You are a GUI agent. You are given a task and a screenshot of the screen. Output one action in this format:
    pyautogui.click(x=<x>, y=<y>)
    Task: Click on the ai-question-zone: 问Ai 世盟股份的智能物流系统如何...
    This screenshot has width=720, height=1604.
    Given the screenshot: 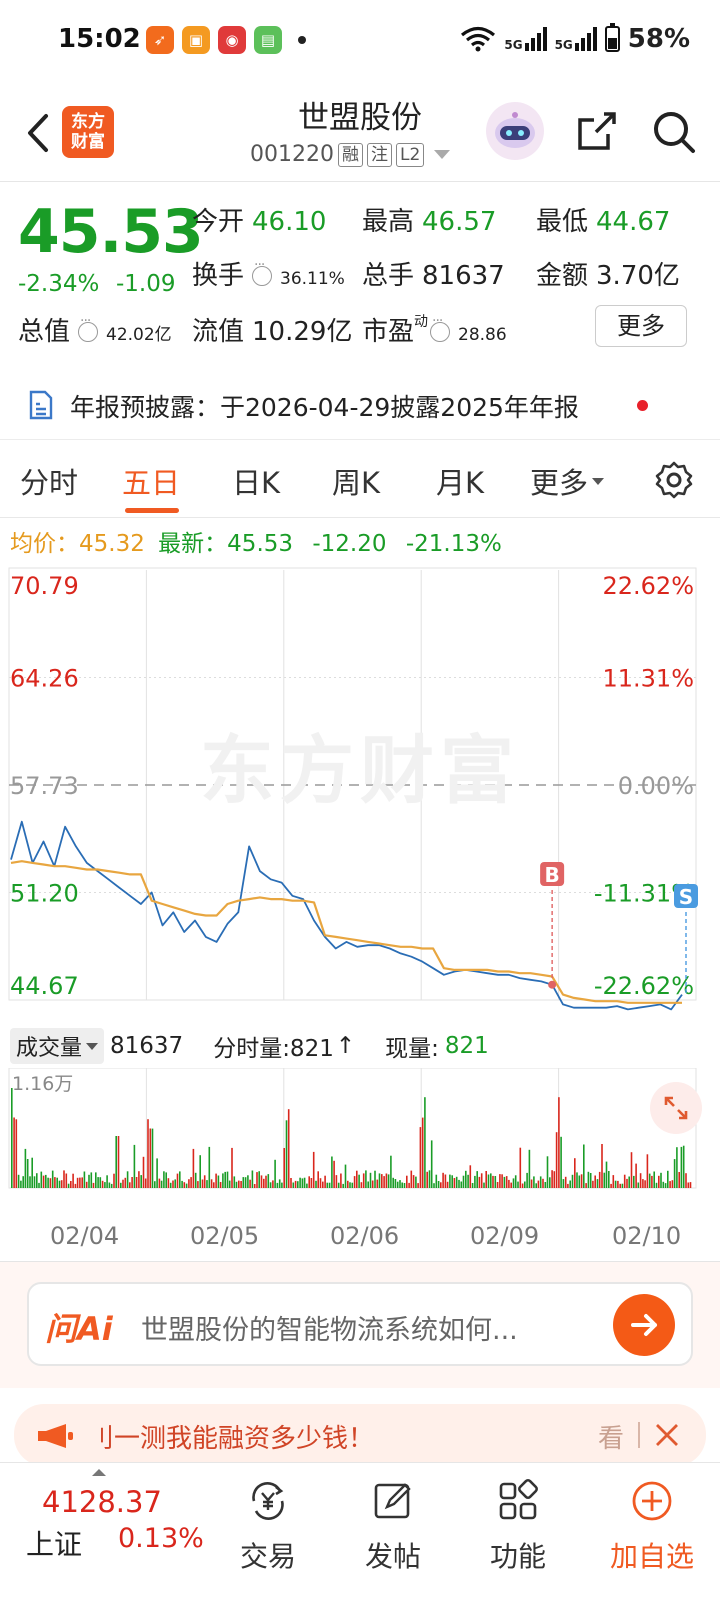 What is the action you would take?
    pyautogui.click(x=360, y=1325)
    